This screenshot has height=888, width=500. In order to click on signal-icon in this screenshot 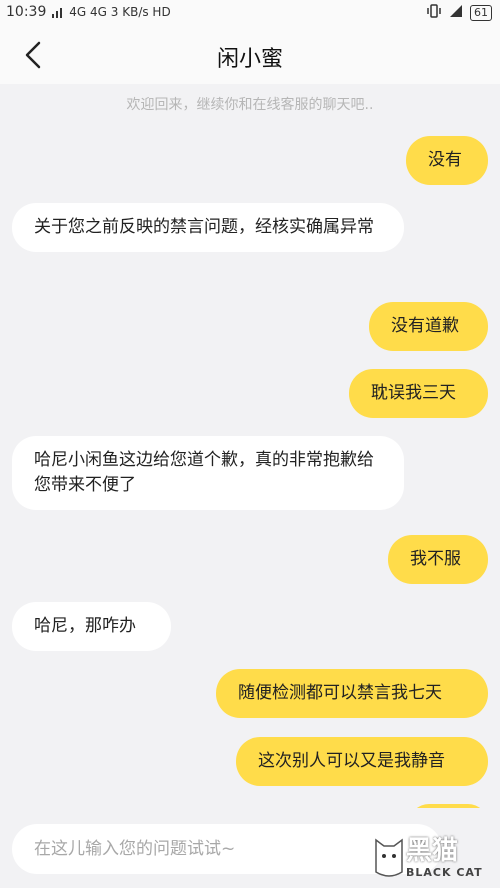, I will do `click(60, 12)`.